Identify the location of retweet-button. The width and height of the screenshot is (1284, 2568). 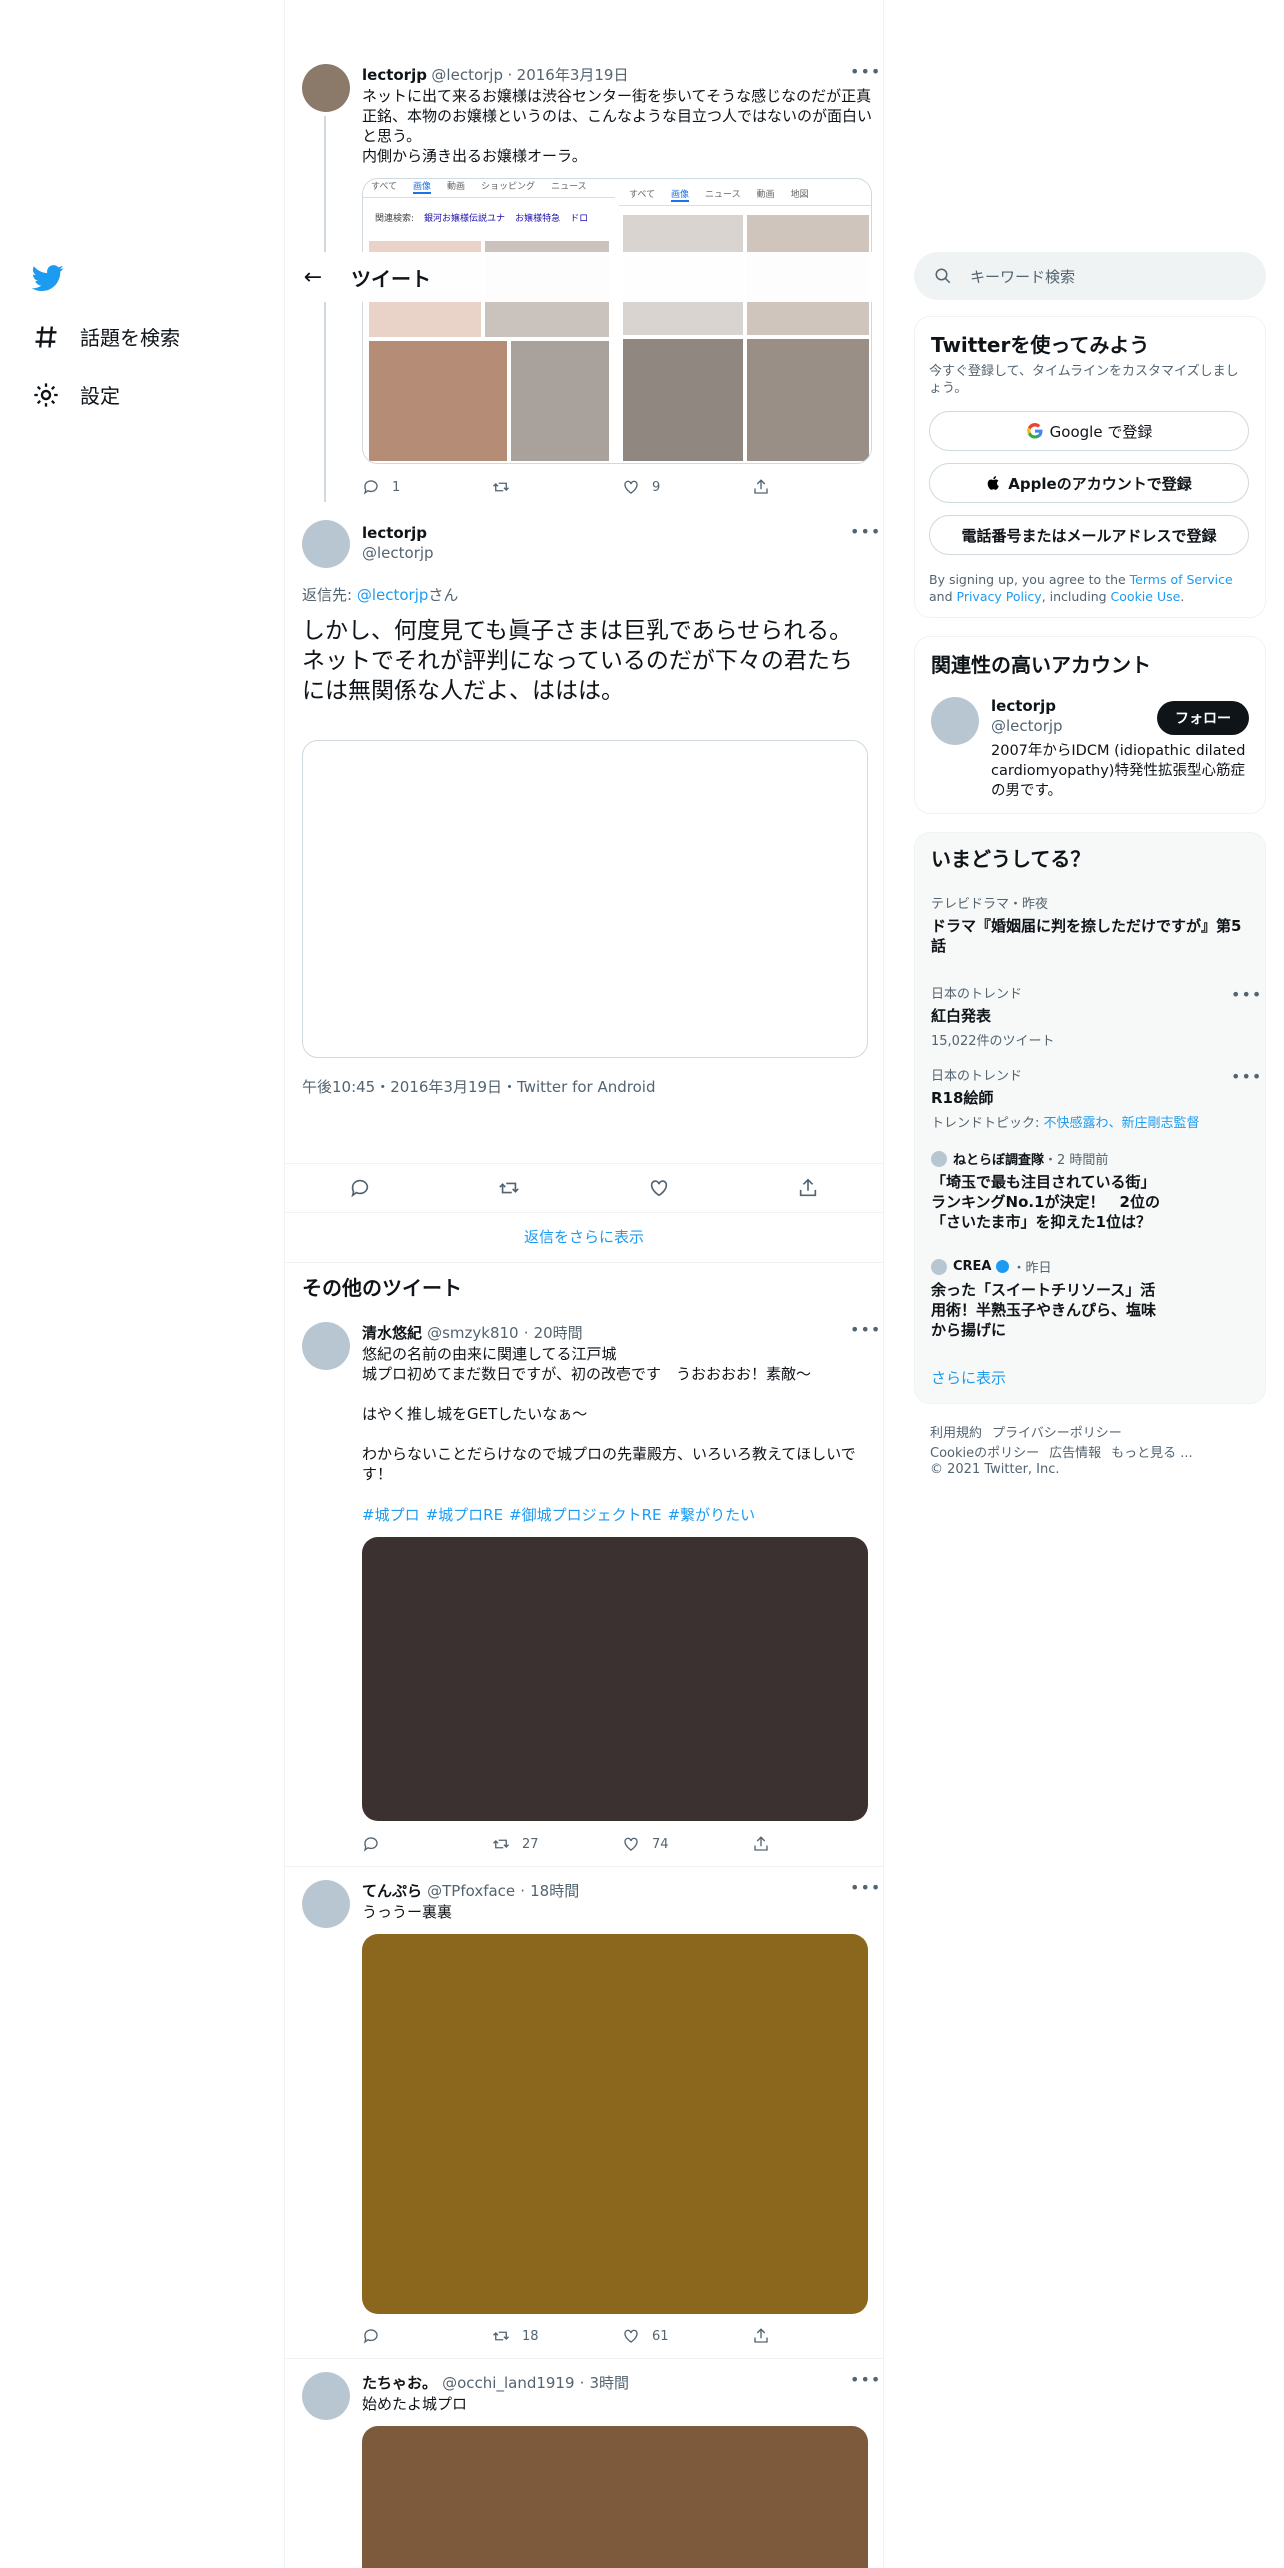
(557, 487).